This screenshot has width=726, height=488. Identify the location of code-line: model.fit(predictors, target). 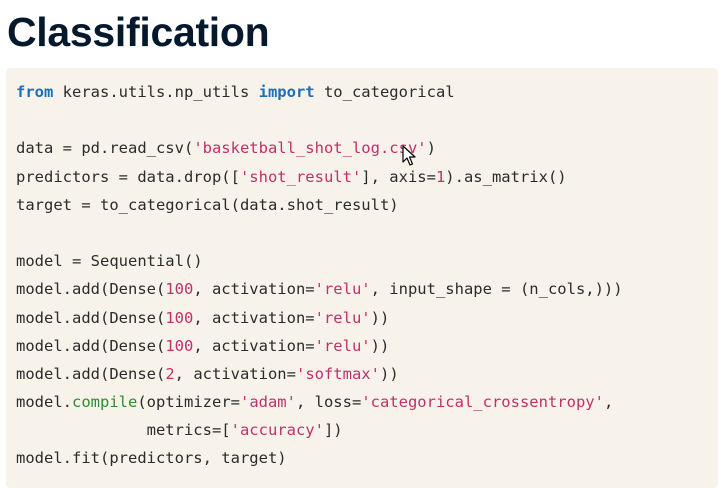
(367, 458).